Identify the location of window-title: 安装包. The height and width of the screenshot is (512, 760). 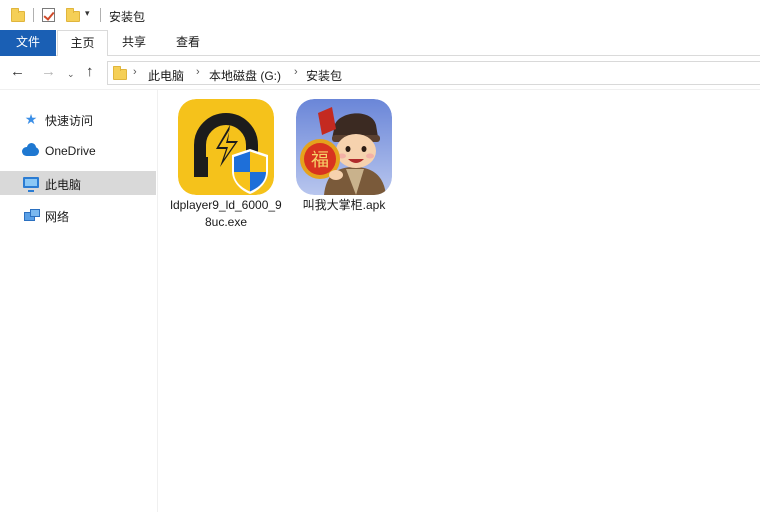
(127, 17).